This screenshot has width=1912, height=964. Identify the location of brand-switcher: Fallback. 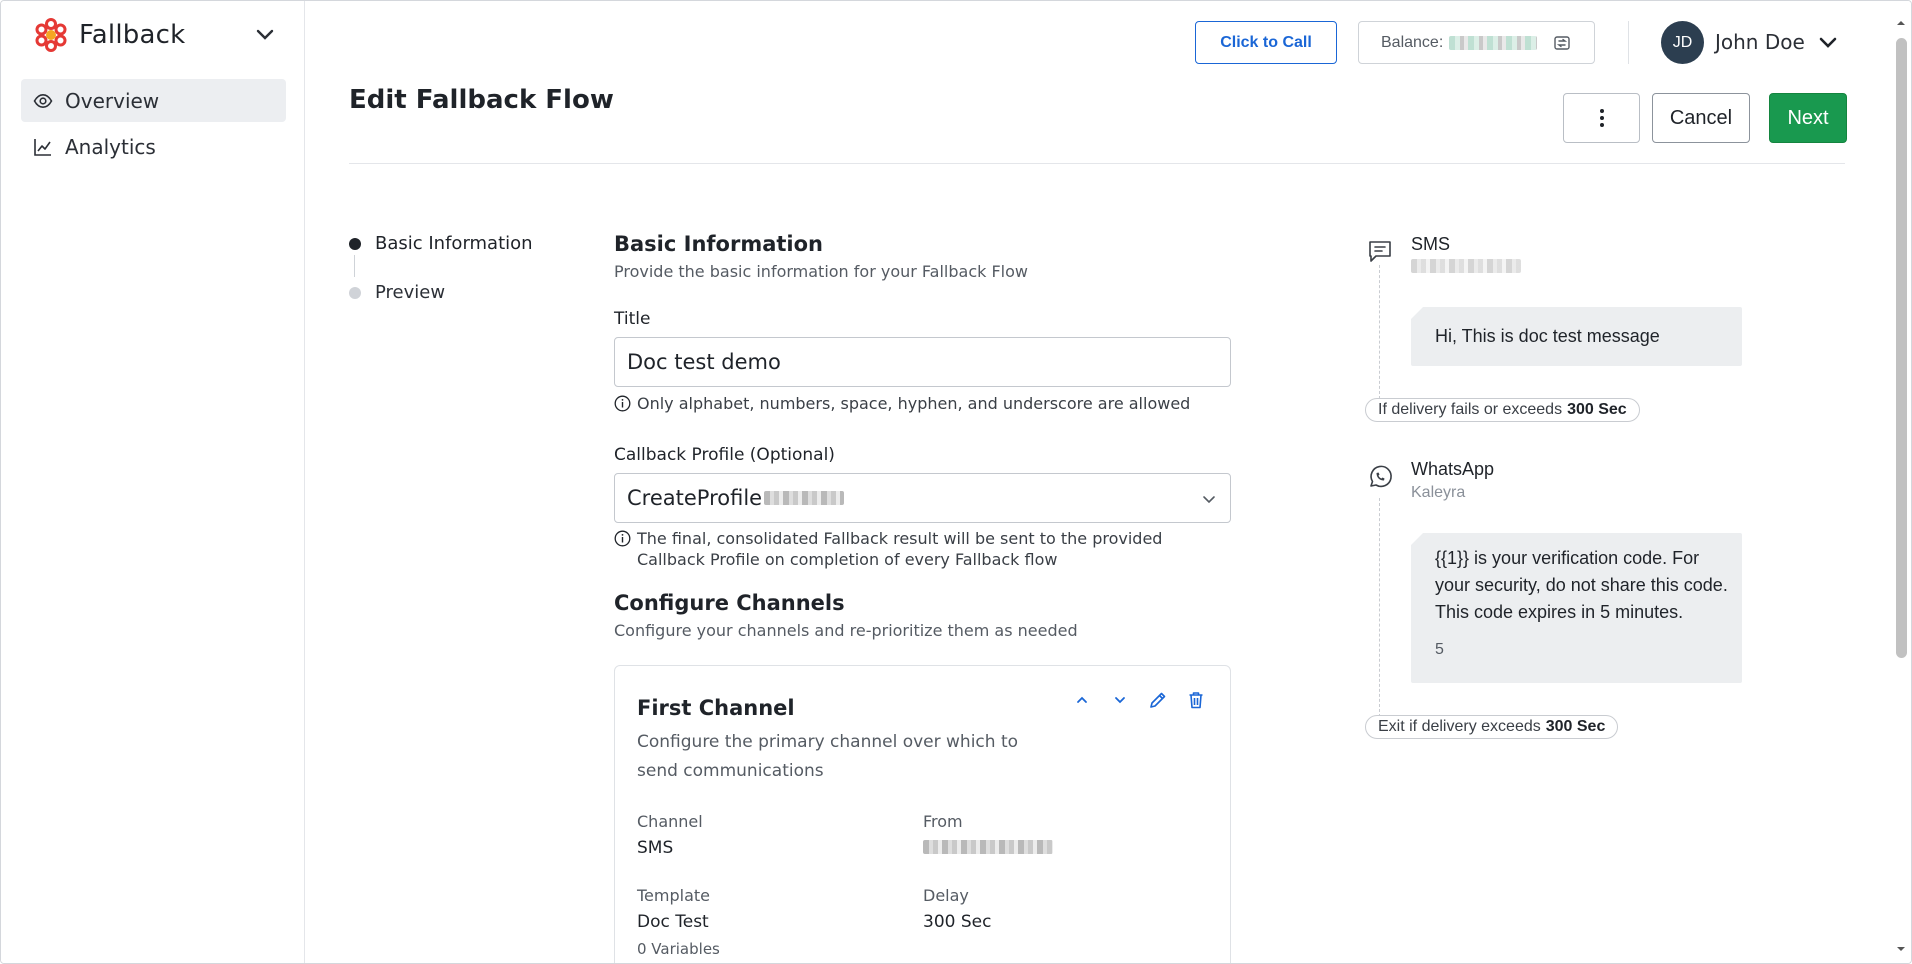
(154, 35).